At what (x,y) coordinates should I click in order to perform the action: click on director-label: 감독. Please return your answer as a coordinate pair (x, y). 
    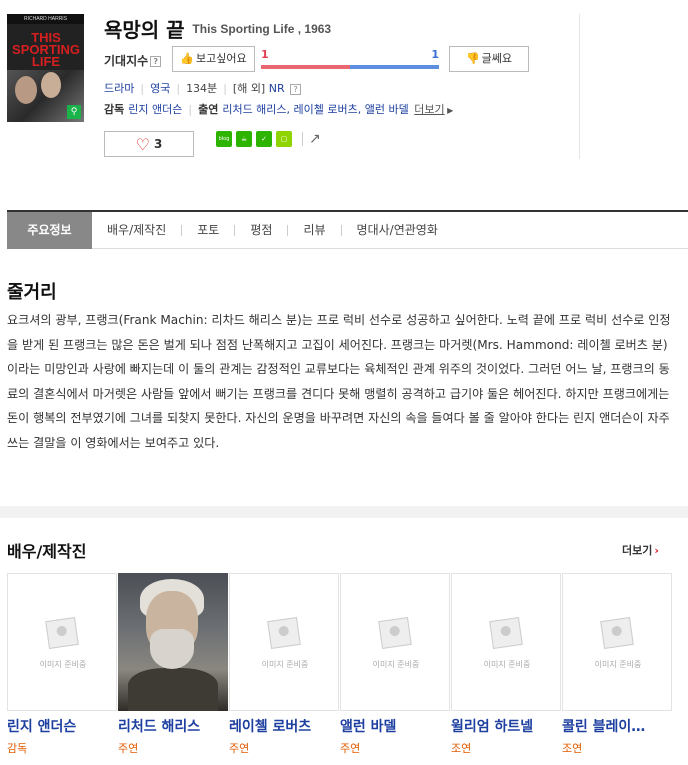
    Looking at the image, I should click on (114, 109).